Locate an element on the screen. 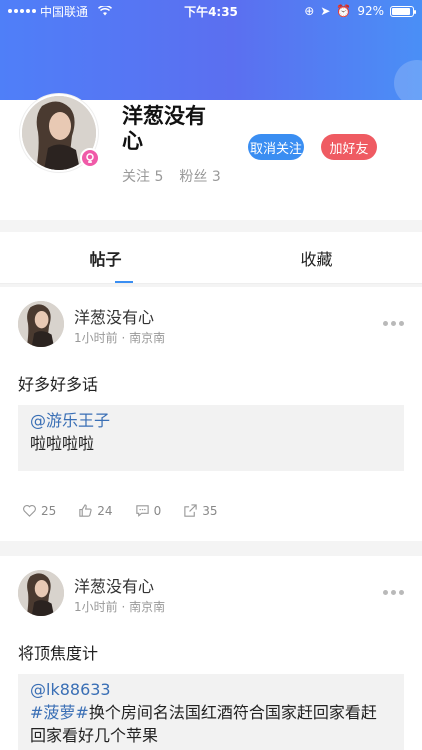  quote-body: #菠萝#换个房间名法国红酒符合国家赶回家看赶回家看好几个苹果 is located at coordinates (211, 724).